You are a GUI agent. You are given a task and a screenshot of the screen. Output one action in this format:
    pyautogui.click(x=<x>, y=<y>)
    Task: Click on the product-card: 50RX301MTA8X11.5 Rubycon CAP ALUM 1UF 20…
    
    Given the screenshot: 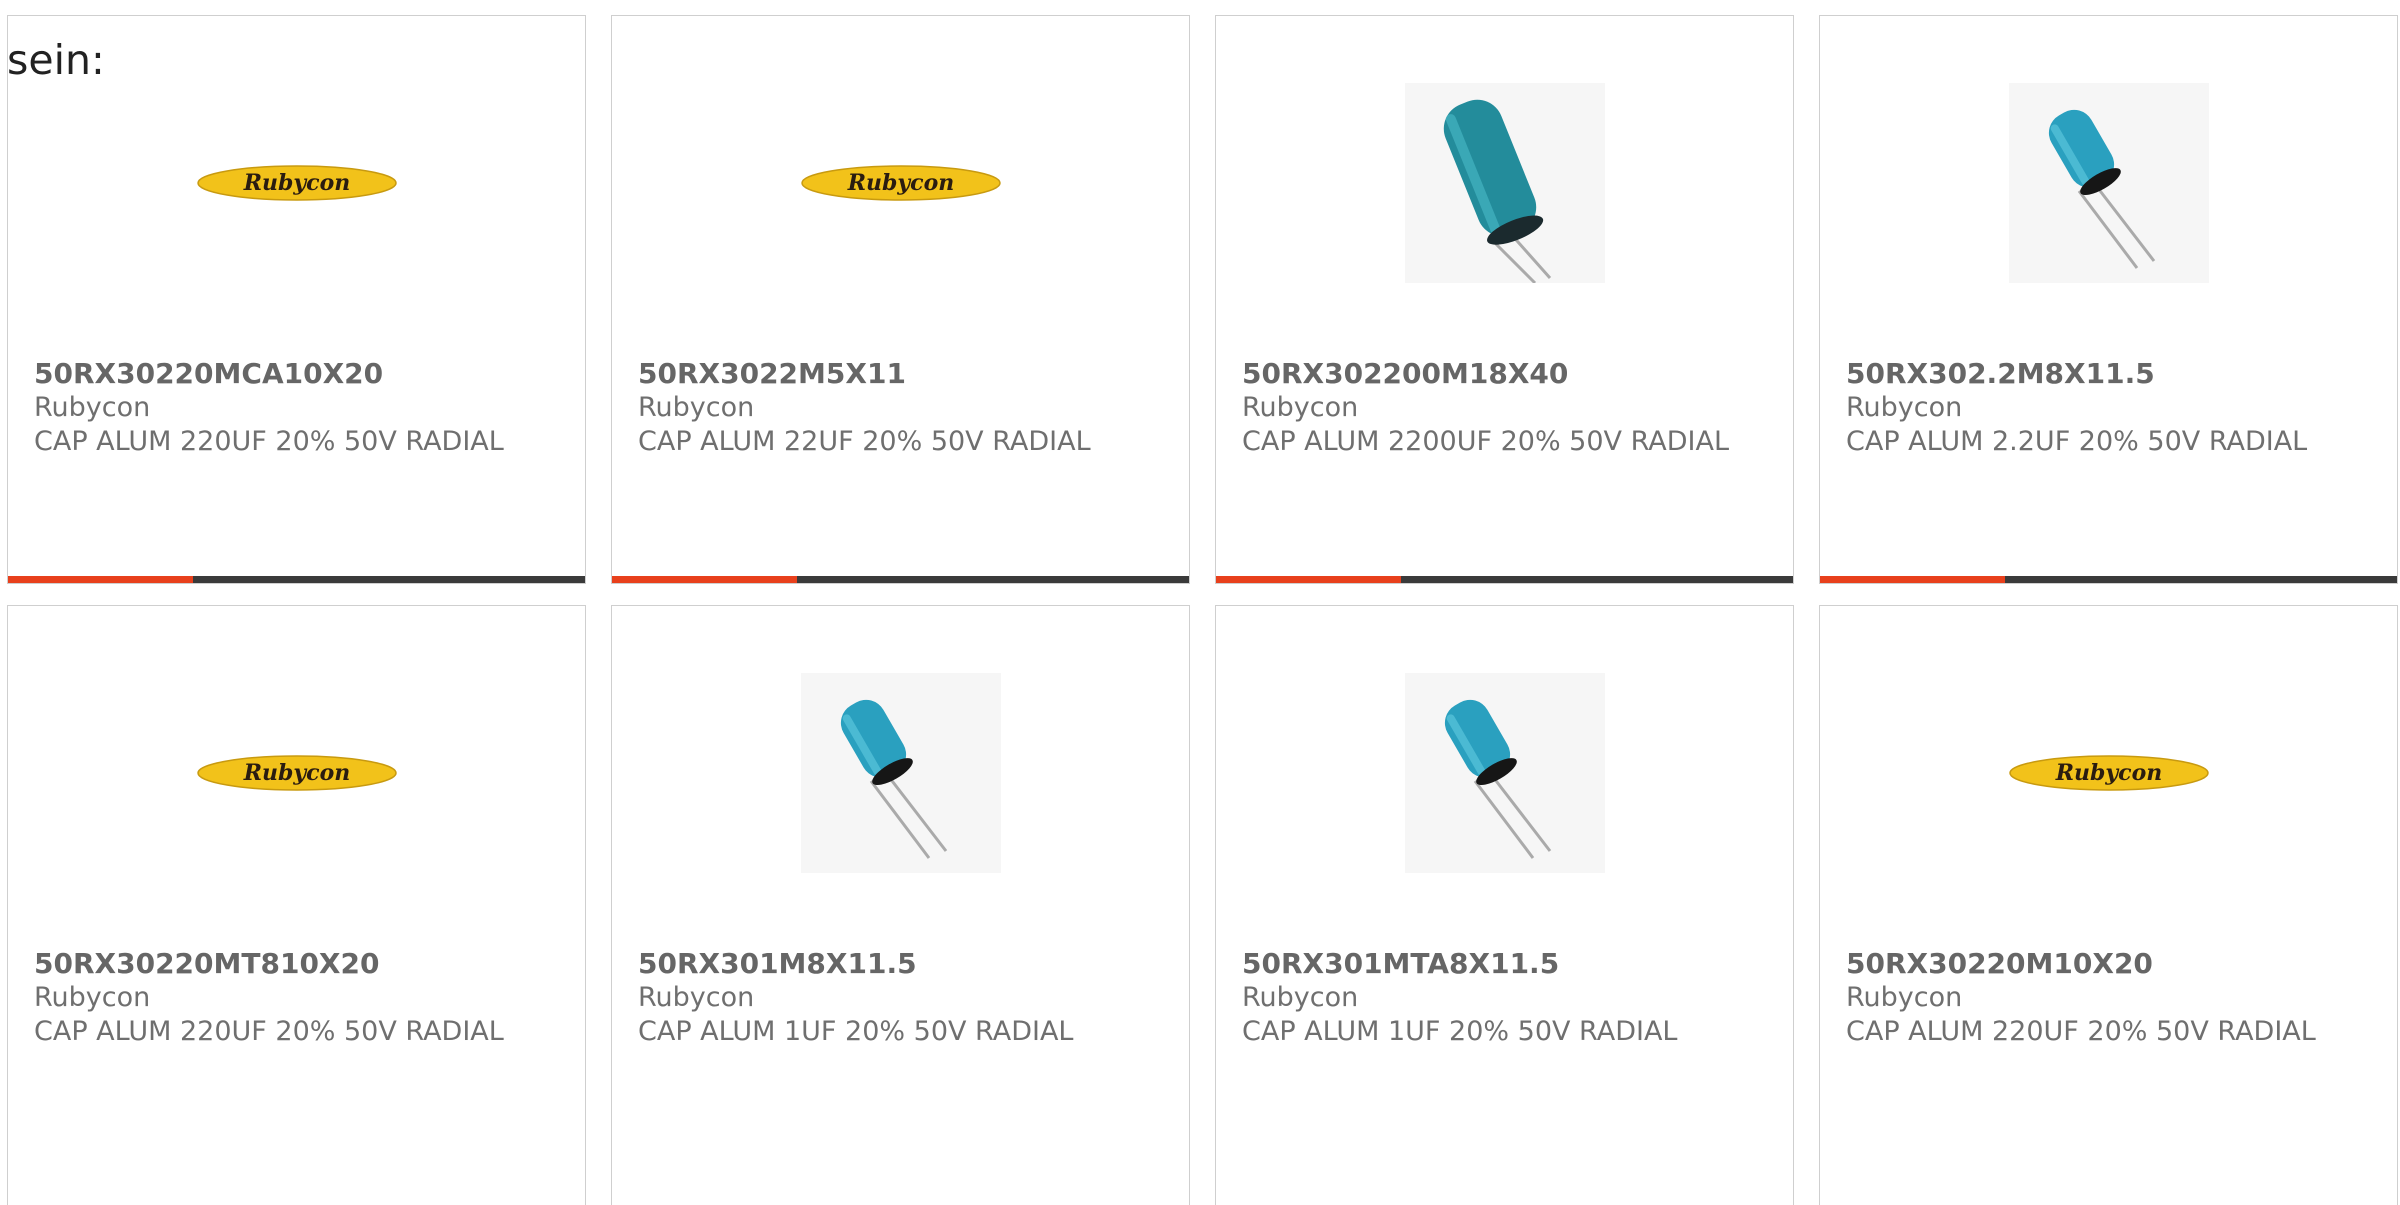 What is the action you would take?
    pyautogui.click(x=1504, y=905)
    